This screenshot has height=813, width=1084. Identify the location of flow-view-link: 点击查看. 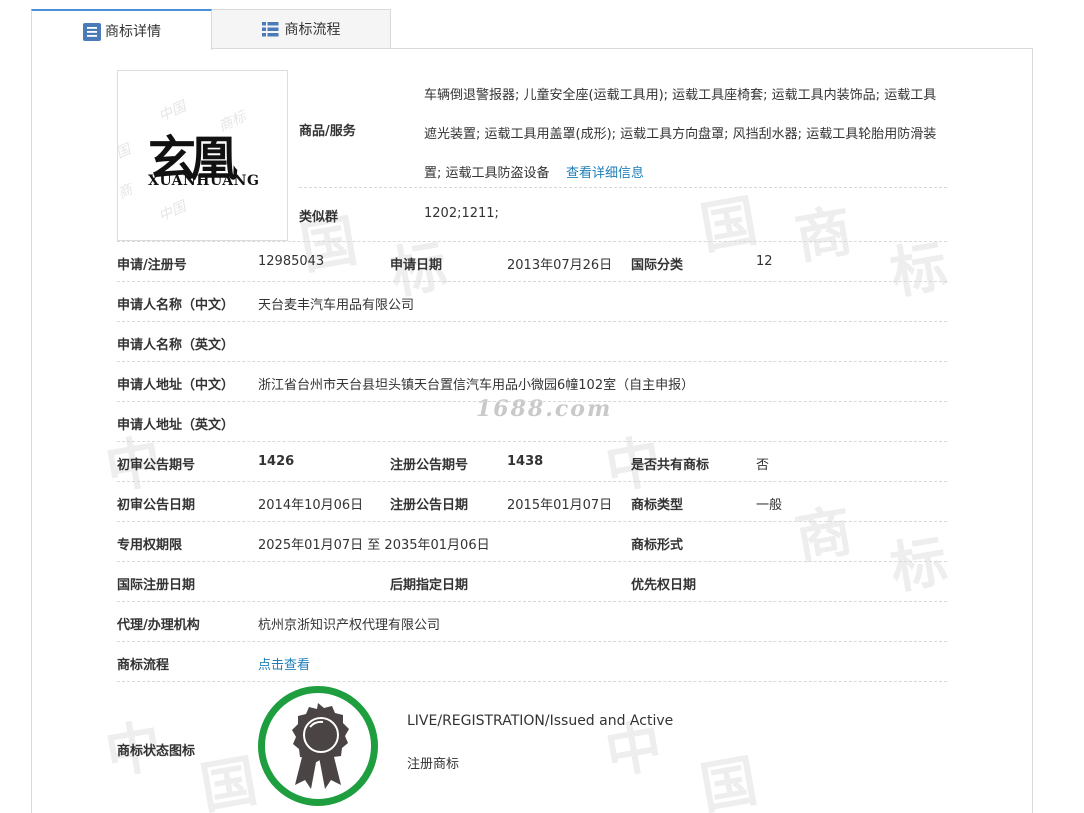
(284, 663).